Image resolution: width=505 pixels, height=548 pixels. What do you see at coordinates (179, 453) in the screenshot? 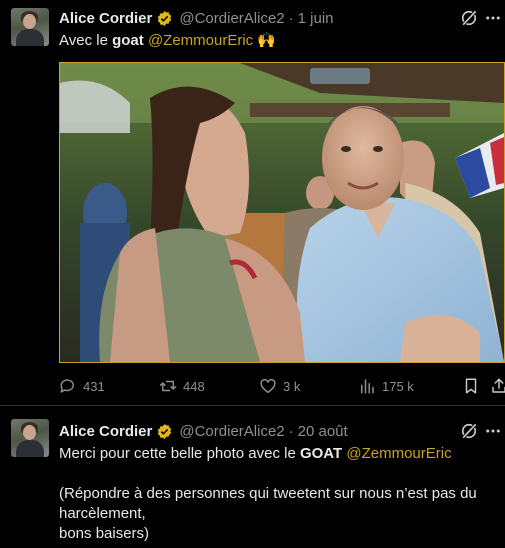
I see `tweet-text-prefix: Merci pour cette belle photo avec le` at bounding box center [179, 453].